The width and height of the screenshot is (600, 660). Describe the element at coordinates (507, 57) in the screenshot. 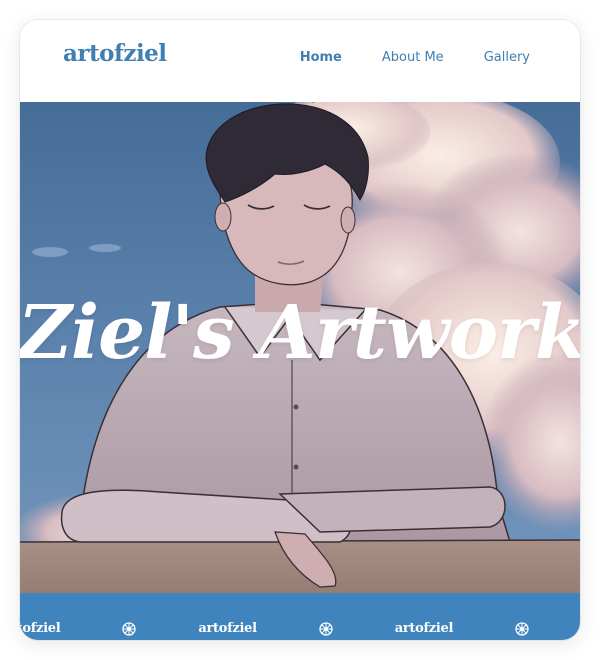

I see `nav-item-gallery: Gallery` at that location.